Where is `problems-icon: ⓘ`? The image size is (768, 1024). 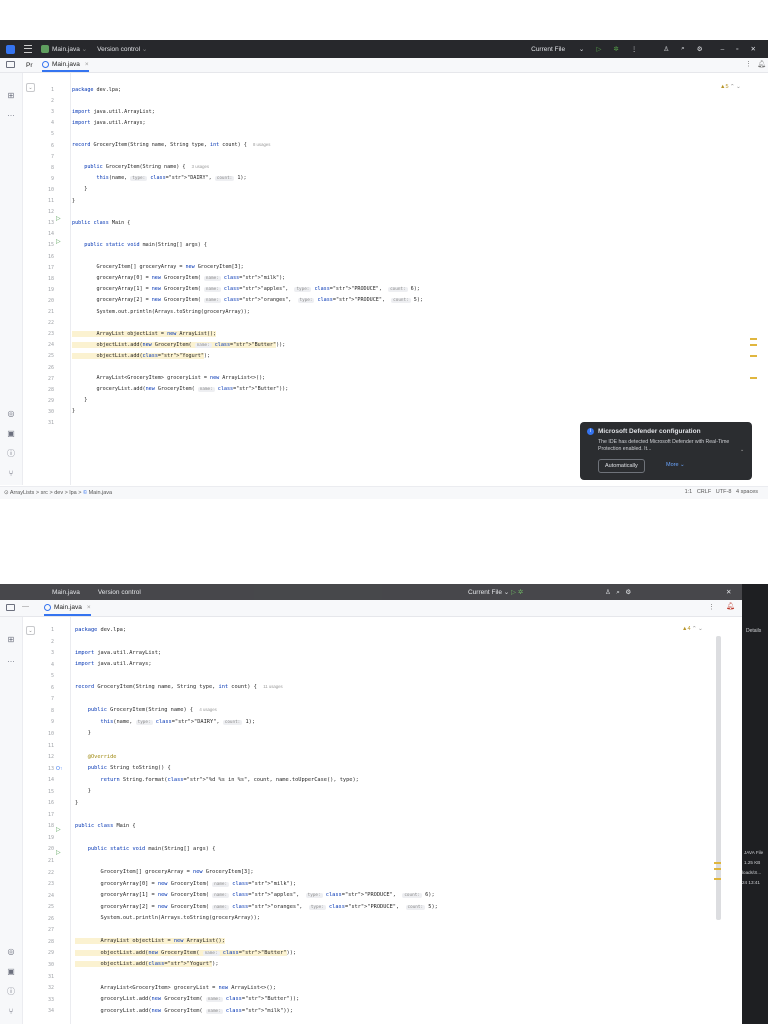 problems-icon: ⓘ is located at coordinates (11, 992).